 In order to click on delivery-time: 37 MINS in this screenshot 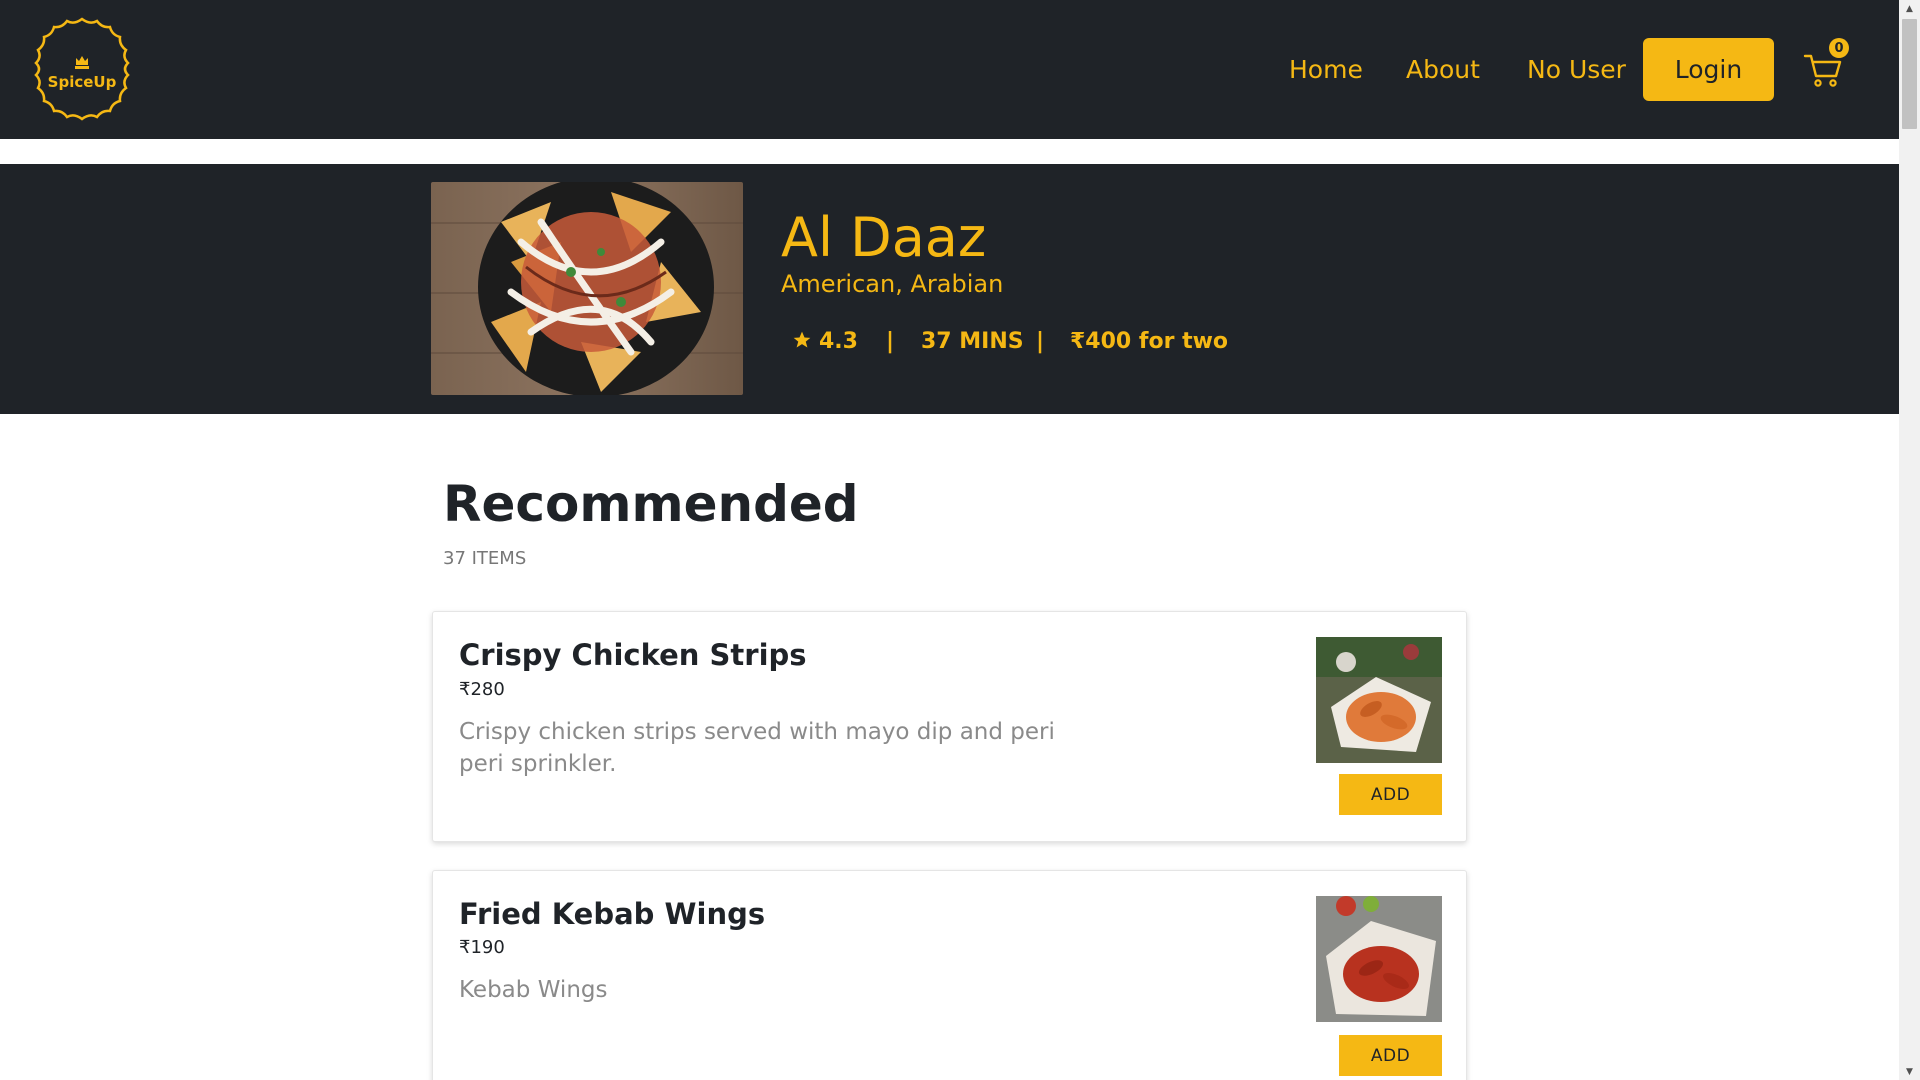, I will do `click(972, 341)`.